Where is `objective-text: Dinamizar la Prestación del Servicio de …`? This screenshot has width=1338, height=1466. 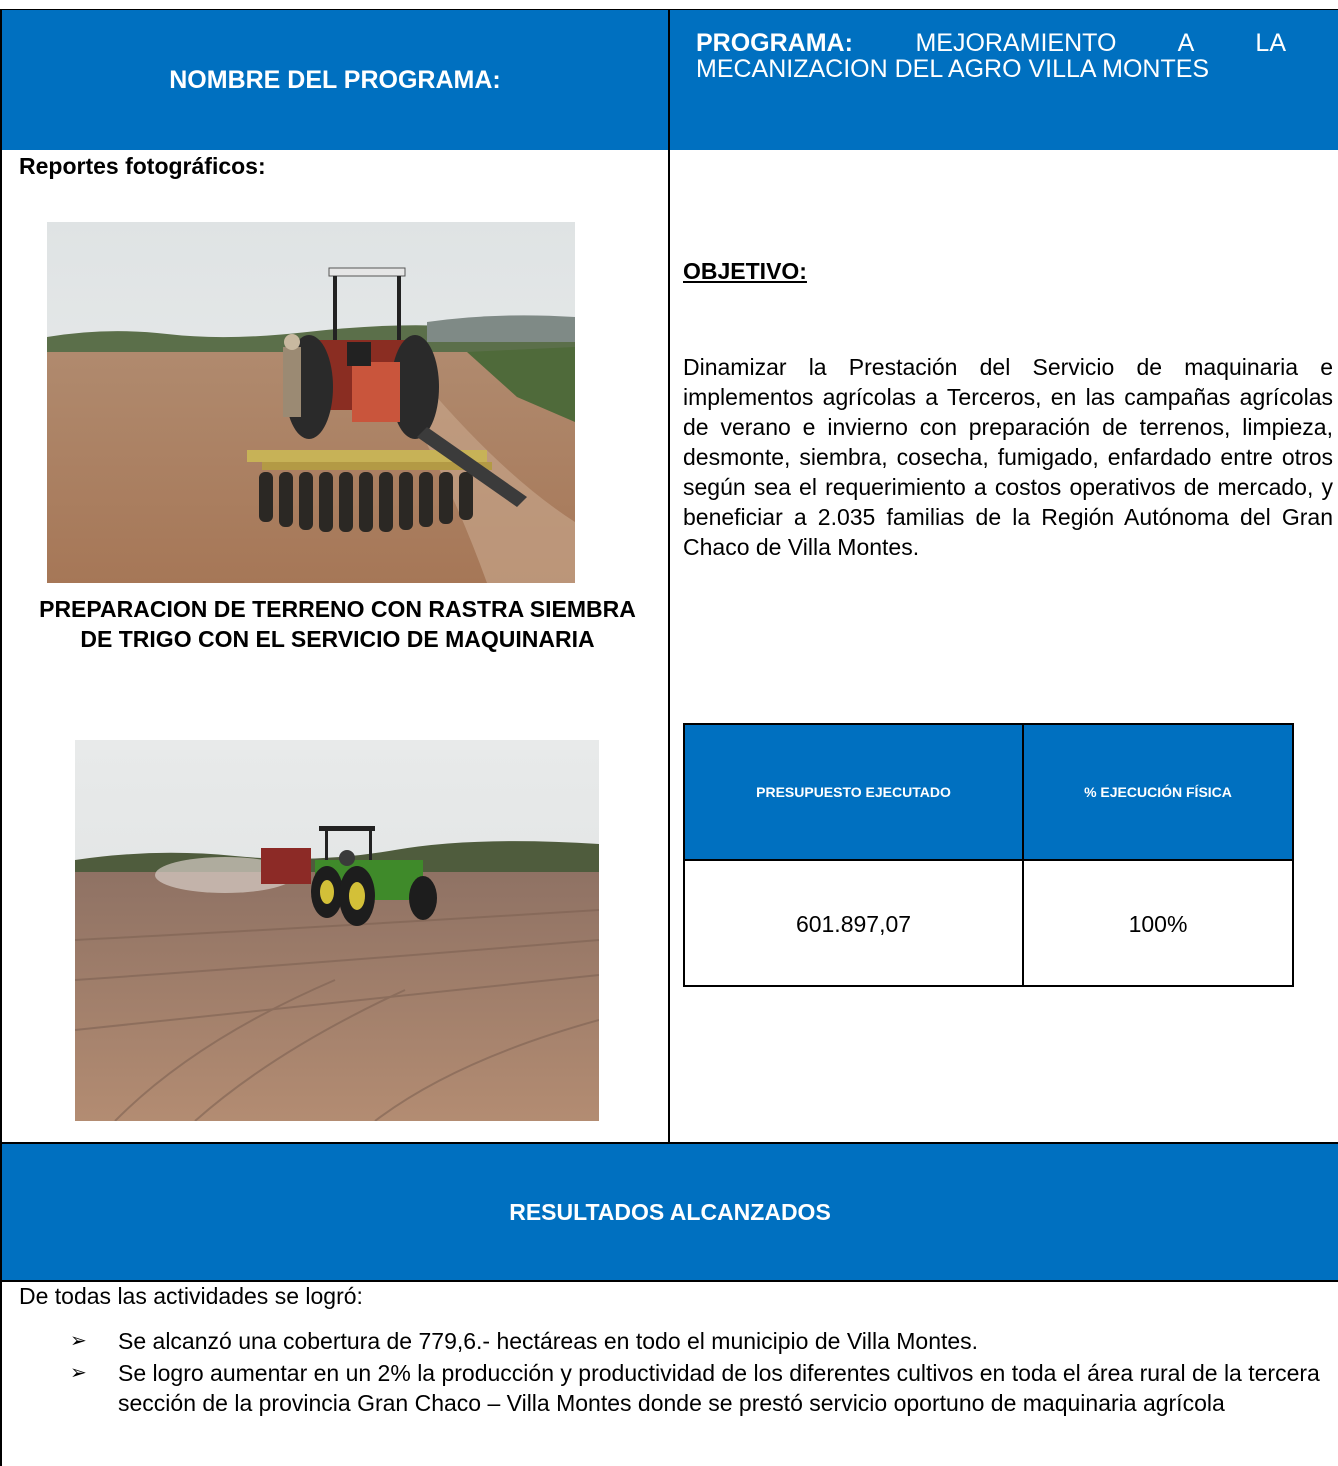 objective-text: Dinamizar la Prestación del Servicio de … is located at coordinates (1008, 457).